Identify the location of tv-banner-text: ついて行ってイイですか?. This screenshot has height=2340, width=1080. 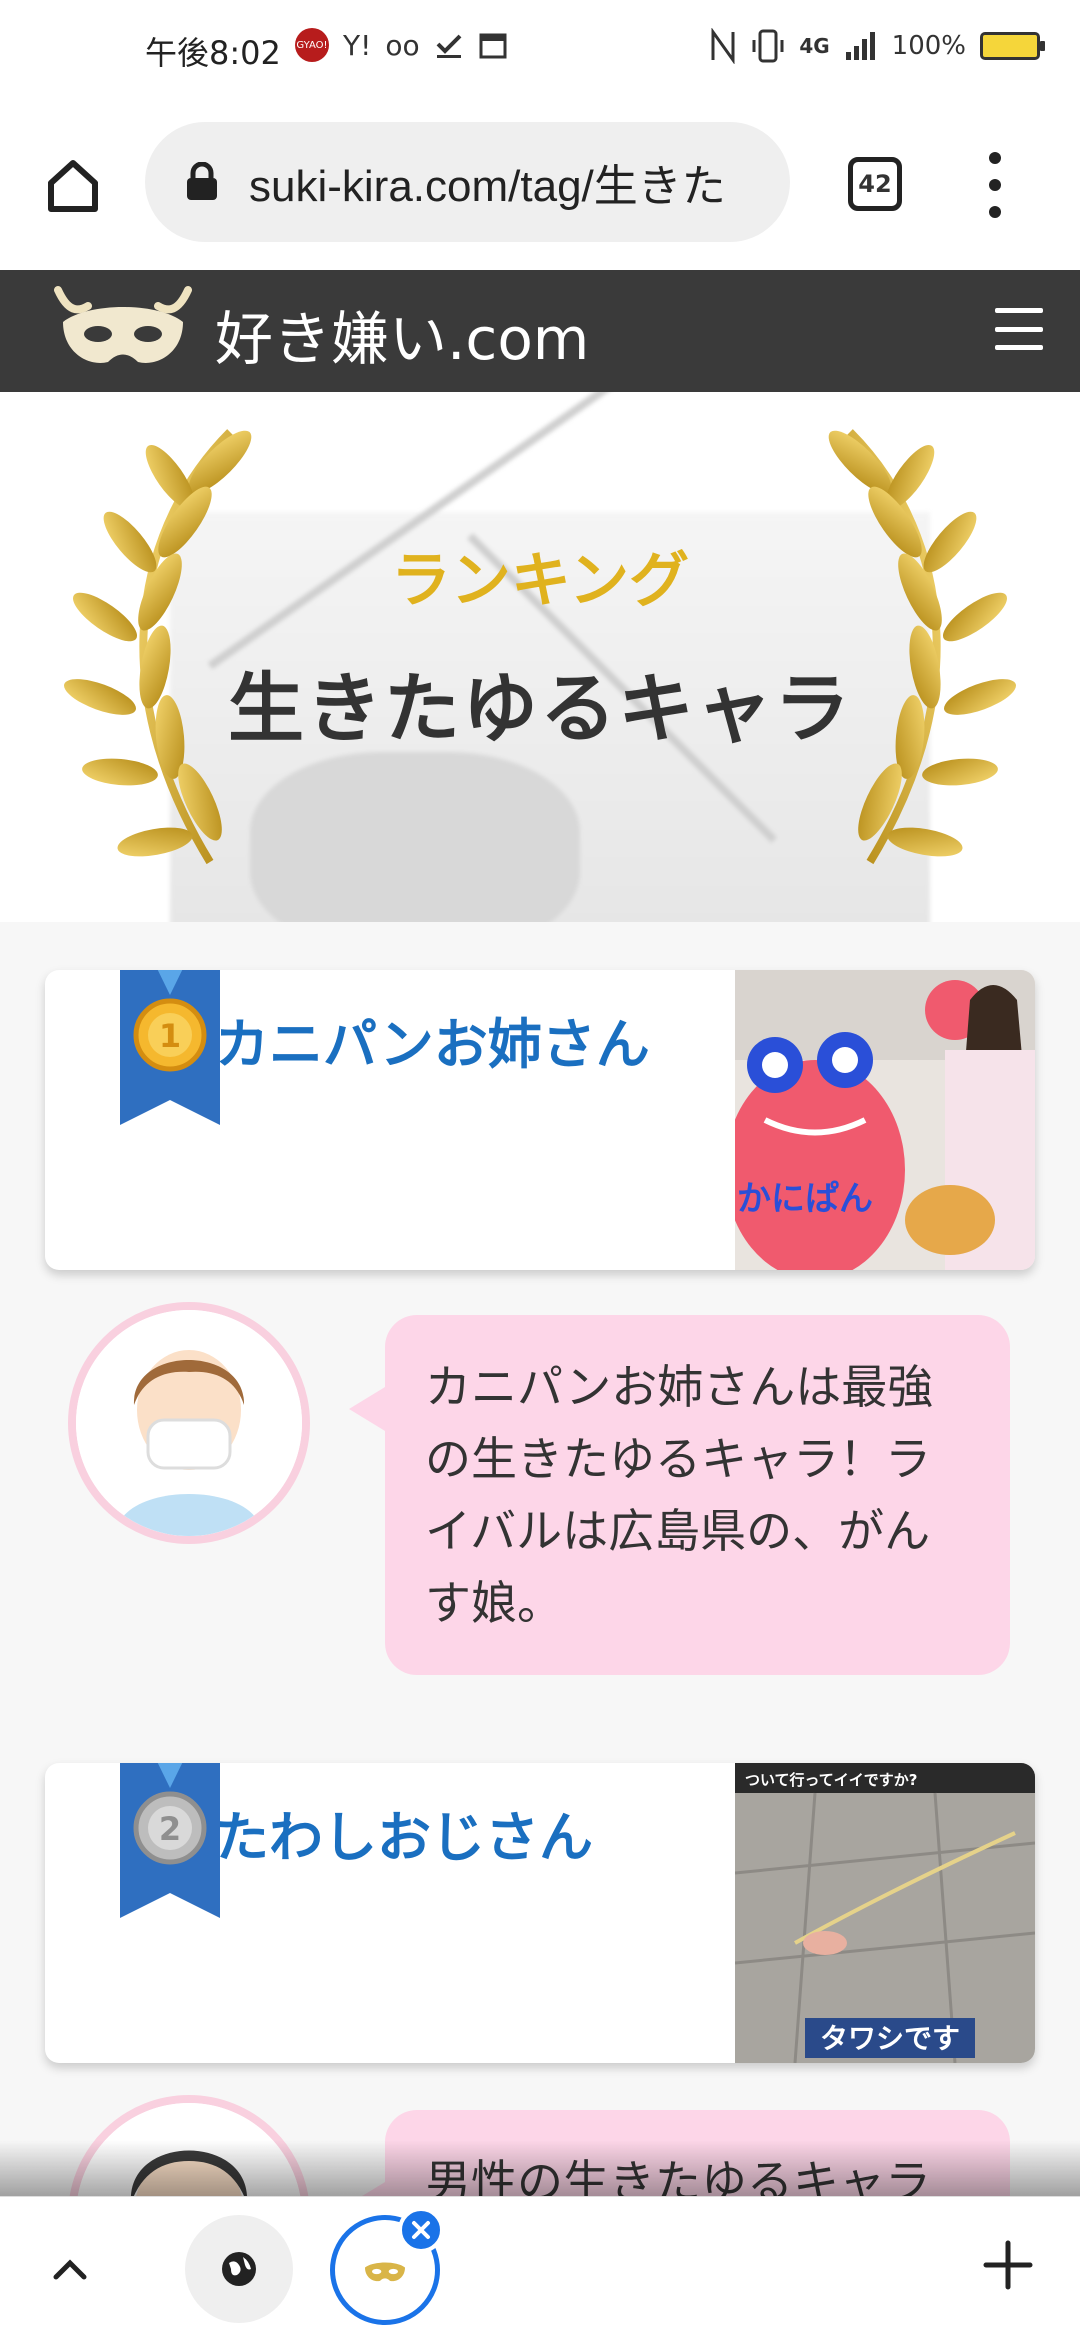
(831, 1780).